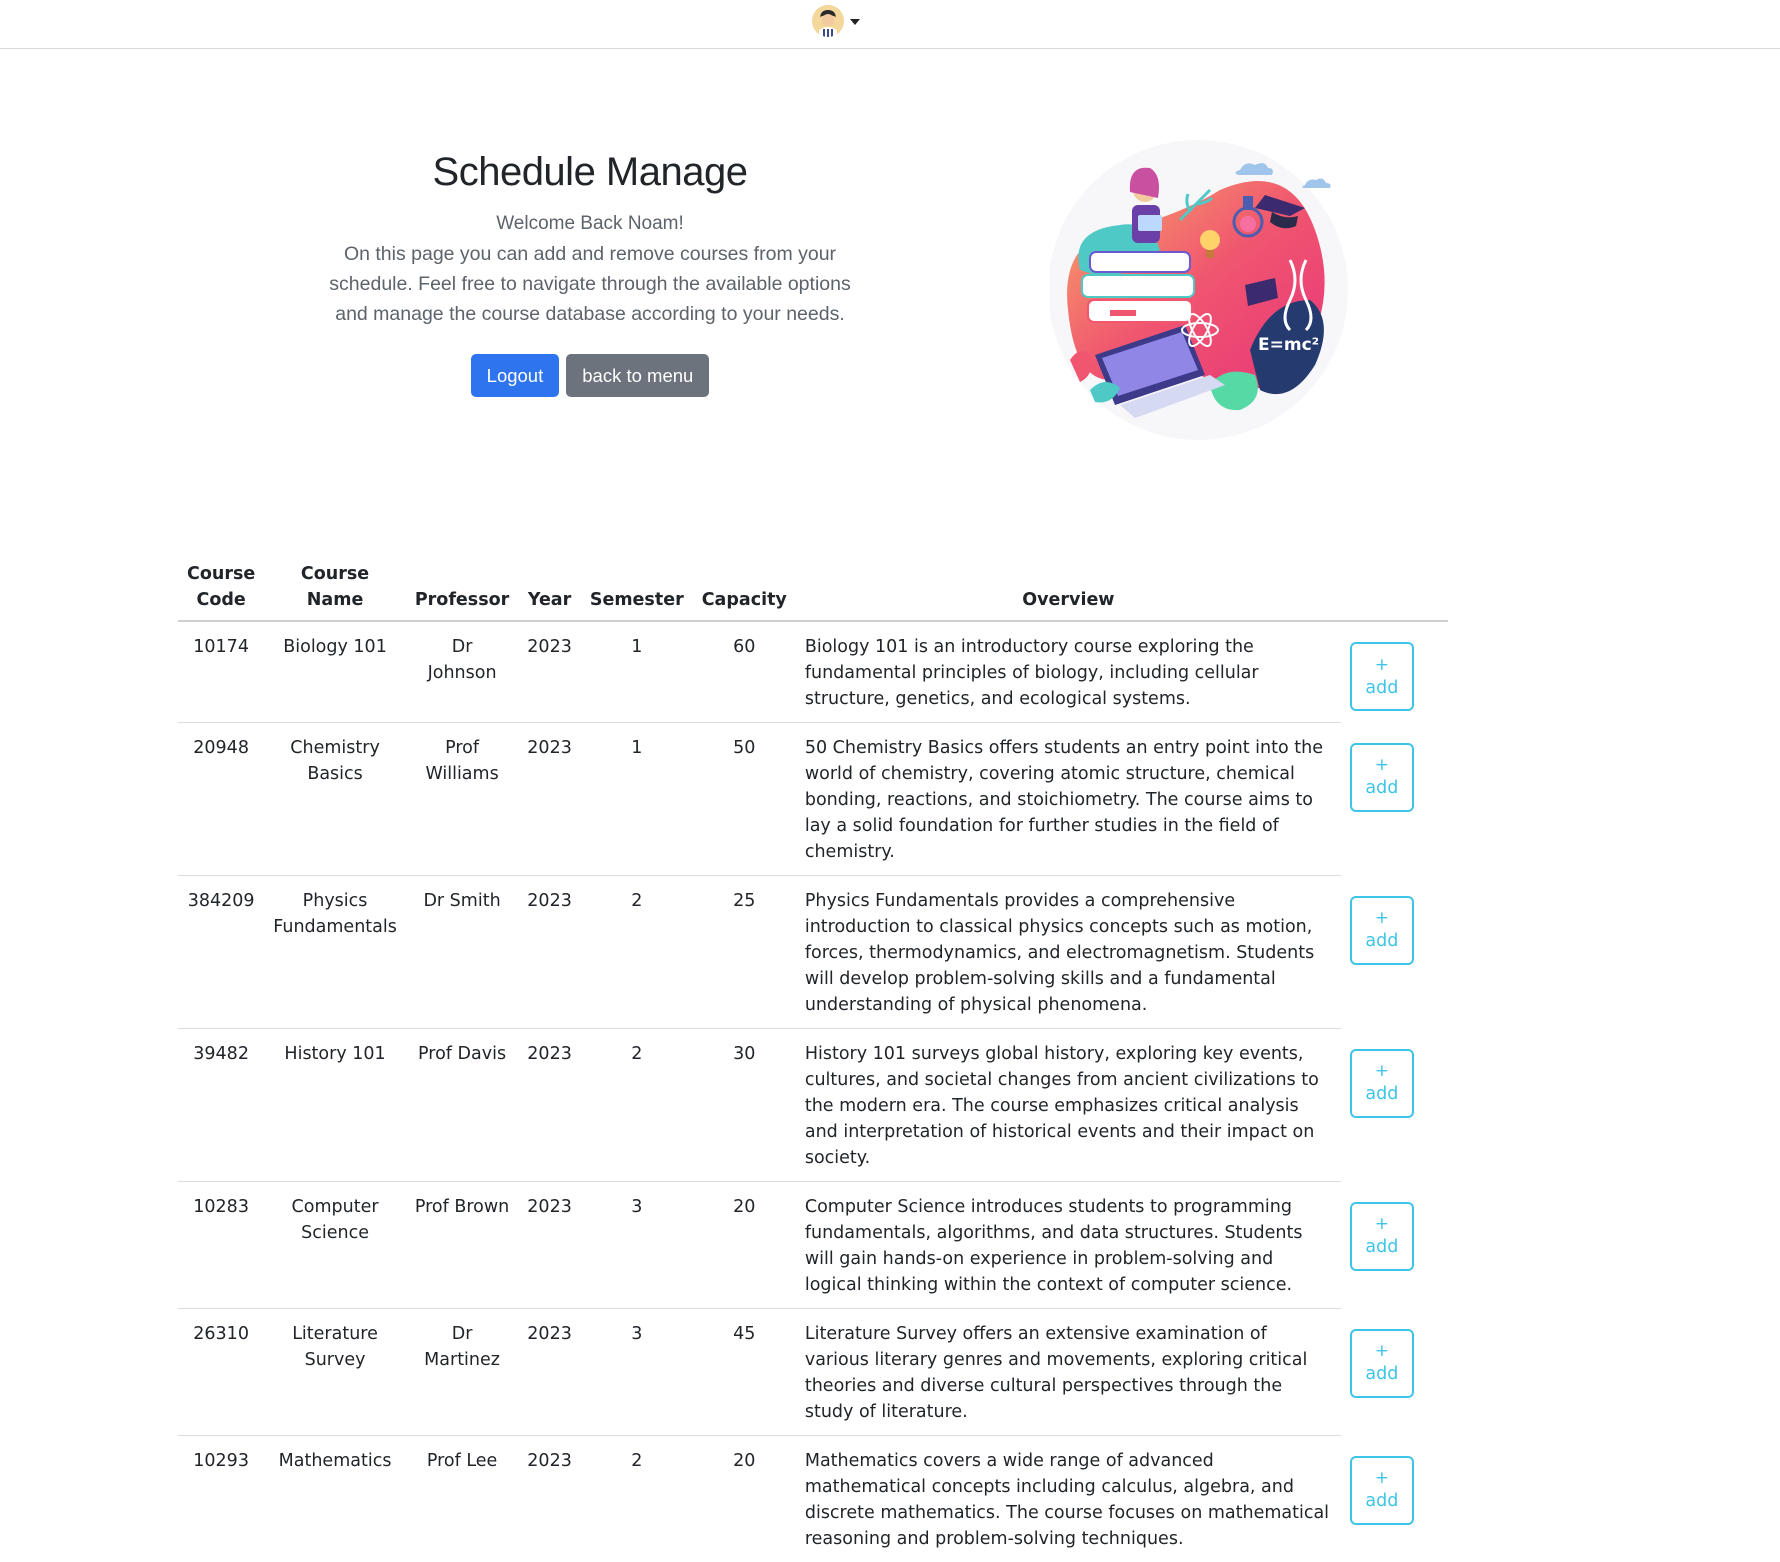 Image resolution: width=1780 pixels, height=1562 pixels. What do you see at coordinates (335, 1499) in the screenshot?
I see `cell-course-name: Mathematics` at bounding box center [335, 1499].